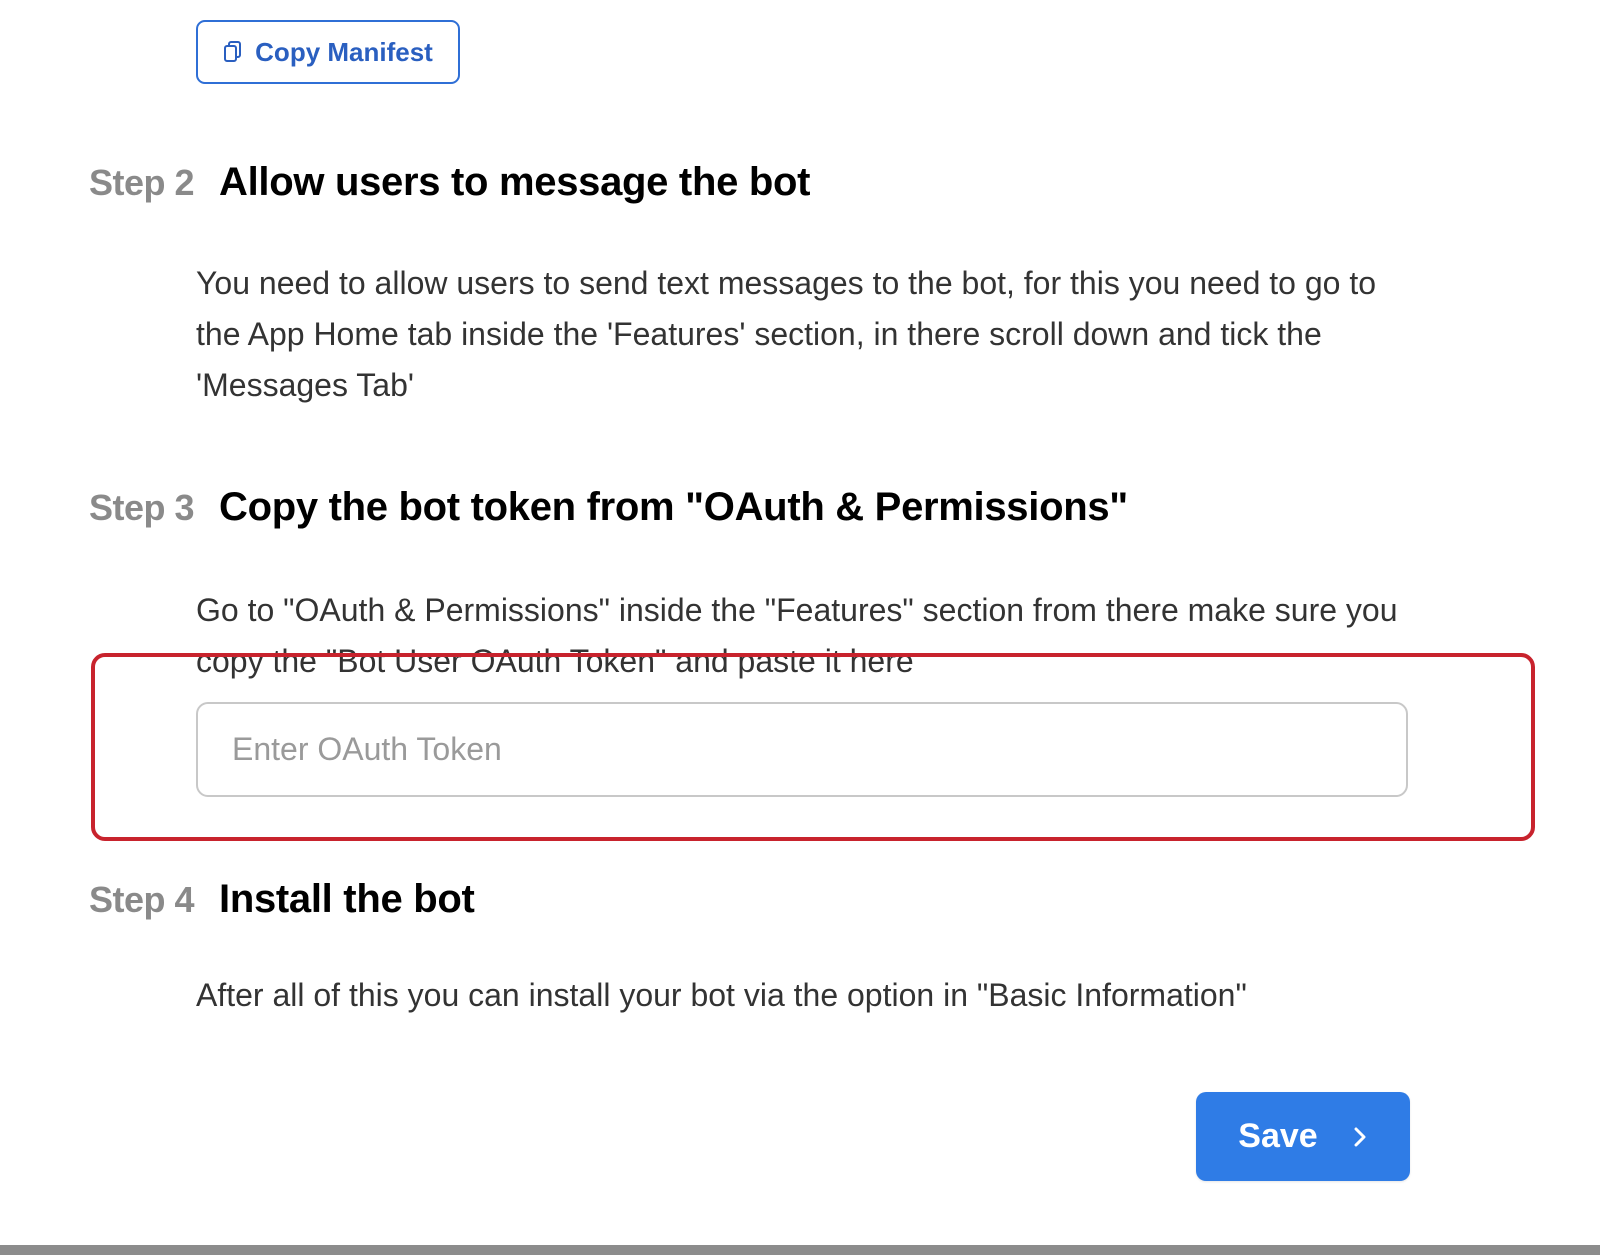  I want to click on step-3-label: Step 3, so click(142, 507).